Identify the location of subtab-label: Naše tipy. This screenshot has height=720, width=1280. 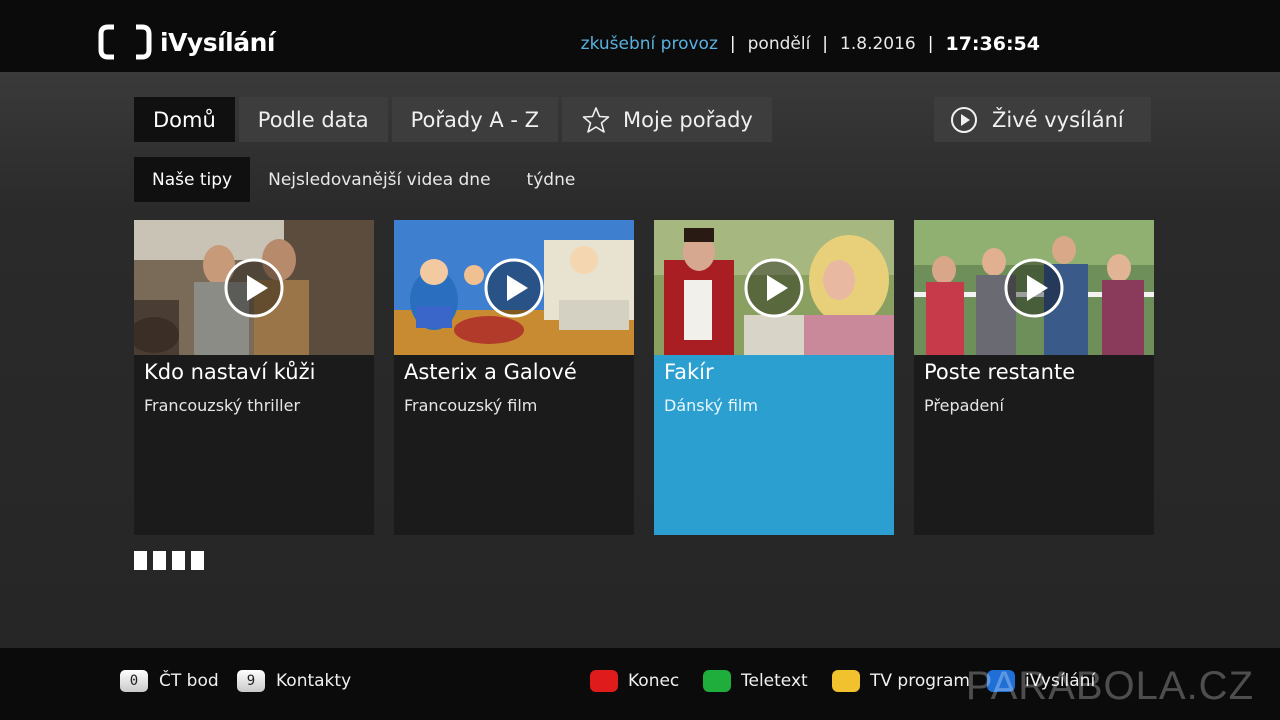
(192, 179).